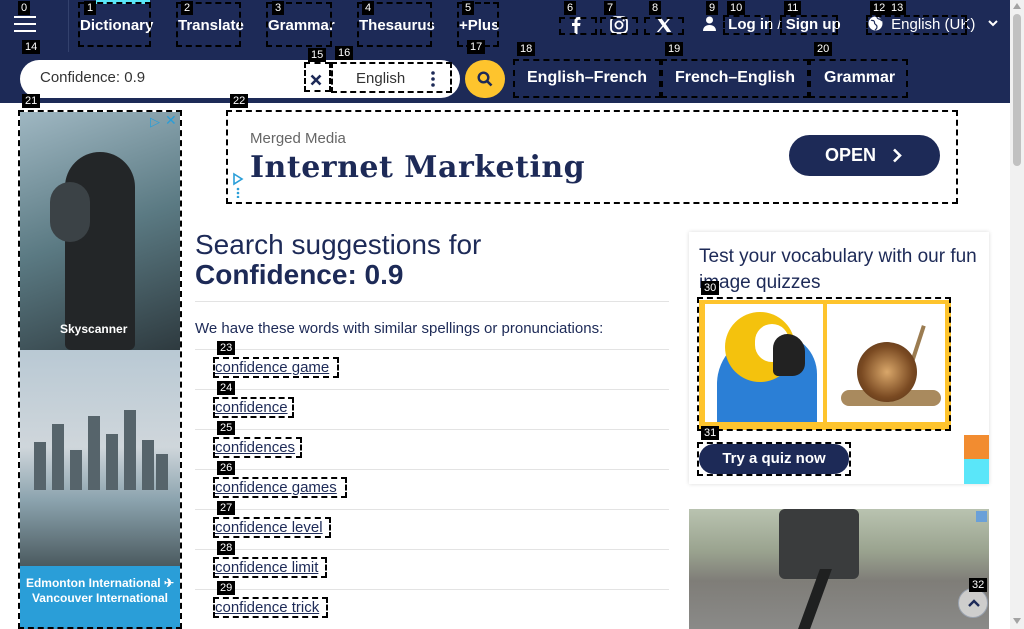  What do you see at coordinates (226, 428) in the screenshot?
I see `mark-tag: 25` at bounding box center [226, 428].